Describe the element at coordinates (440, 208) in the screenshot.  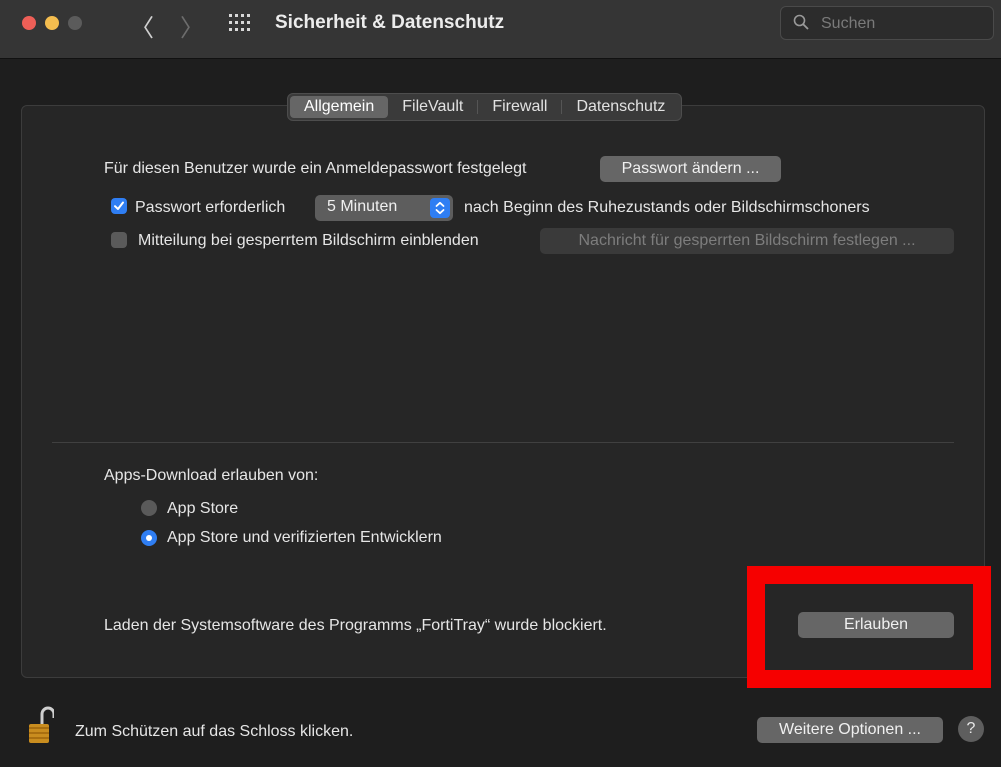
I see `updown-chevron-icon` at that location.